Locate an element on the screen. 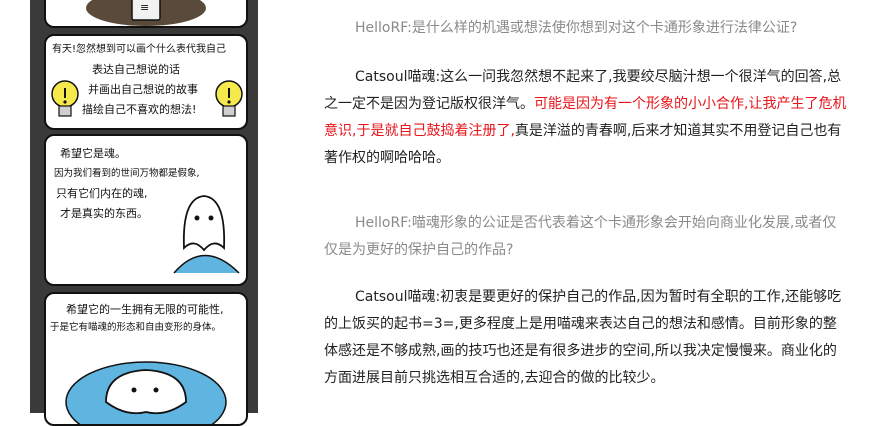  comic-text: 于是它有喵魂的形态和自由变形的身体。 is located at coordinates (136, 327).